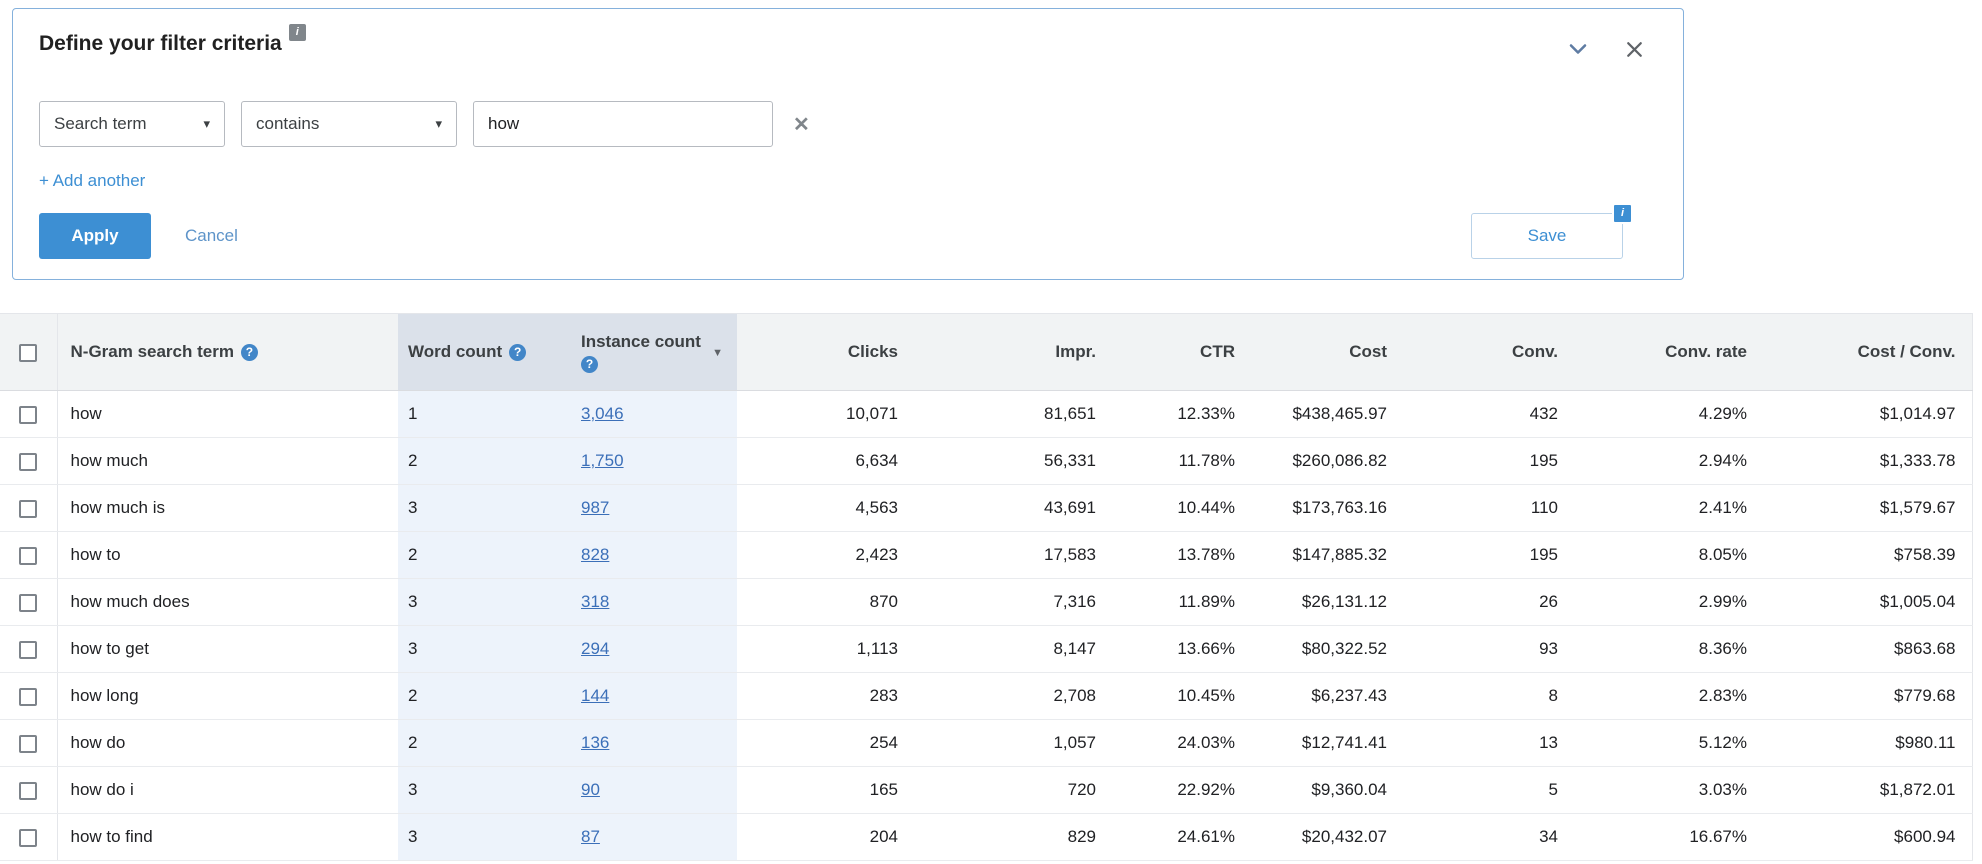 The image size is (1982, 864). I want to click on ctr-cell: 13.78%, so click(1181, 555).